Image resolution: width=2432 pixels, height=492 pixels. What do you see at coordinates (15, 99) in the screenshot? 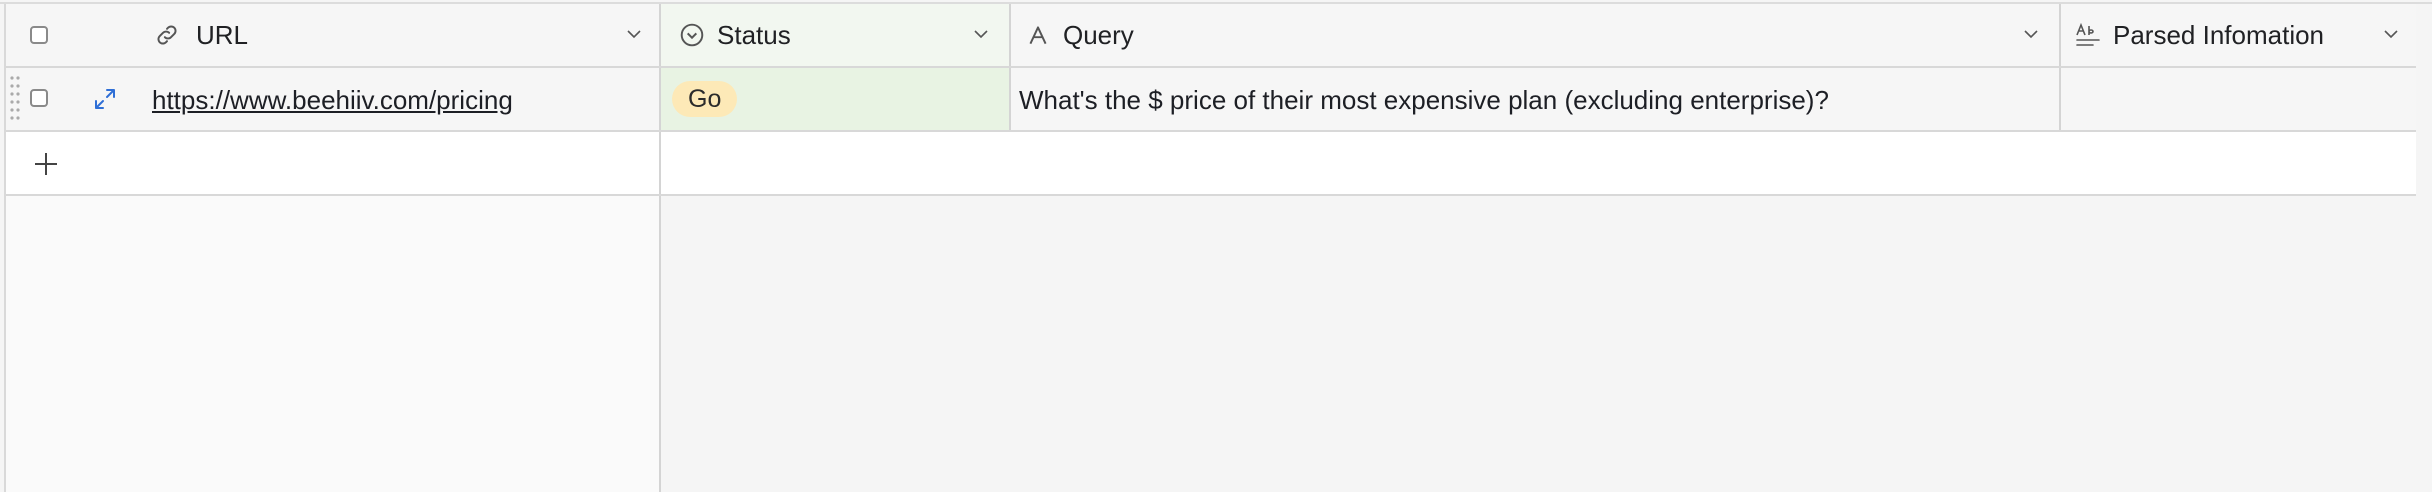
I see `drag-handle-icon` at bounding box center [15, 99].